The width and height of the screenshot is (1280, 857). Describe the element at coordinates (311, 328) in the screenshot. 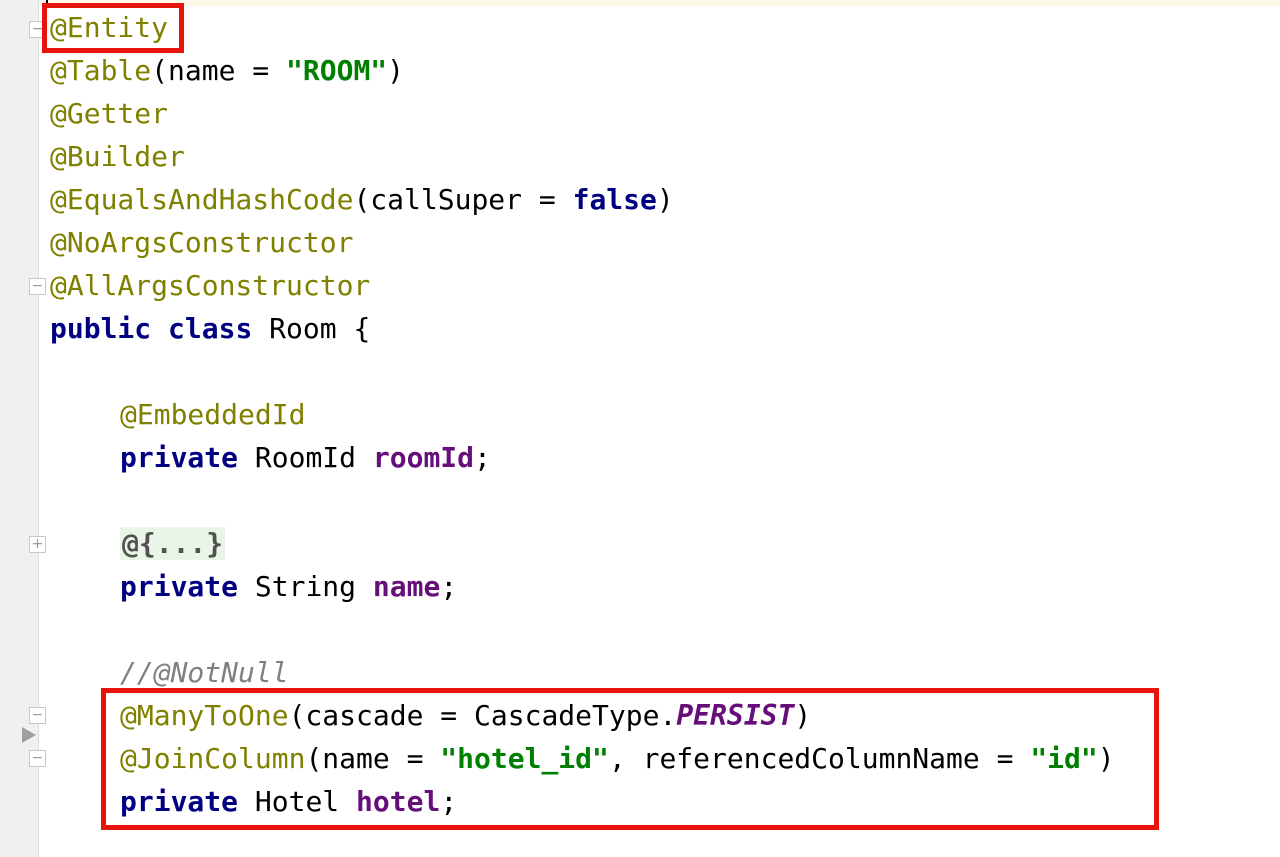

I see `class-name: Room {` at that location.